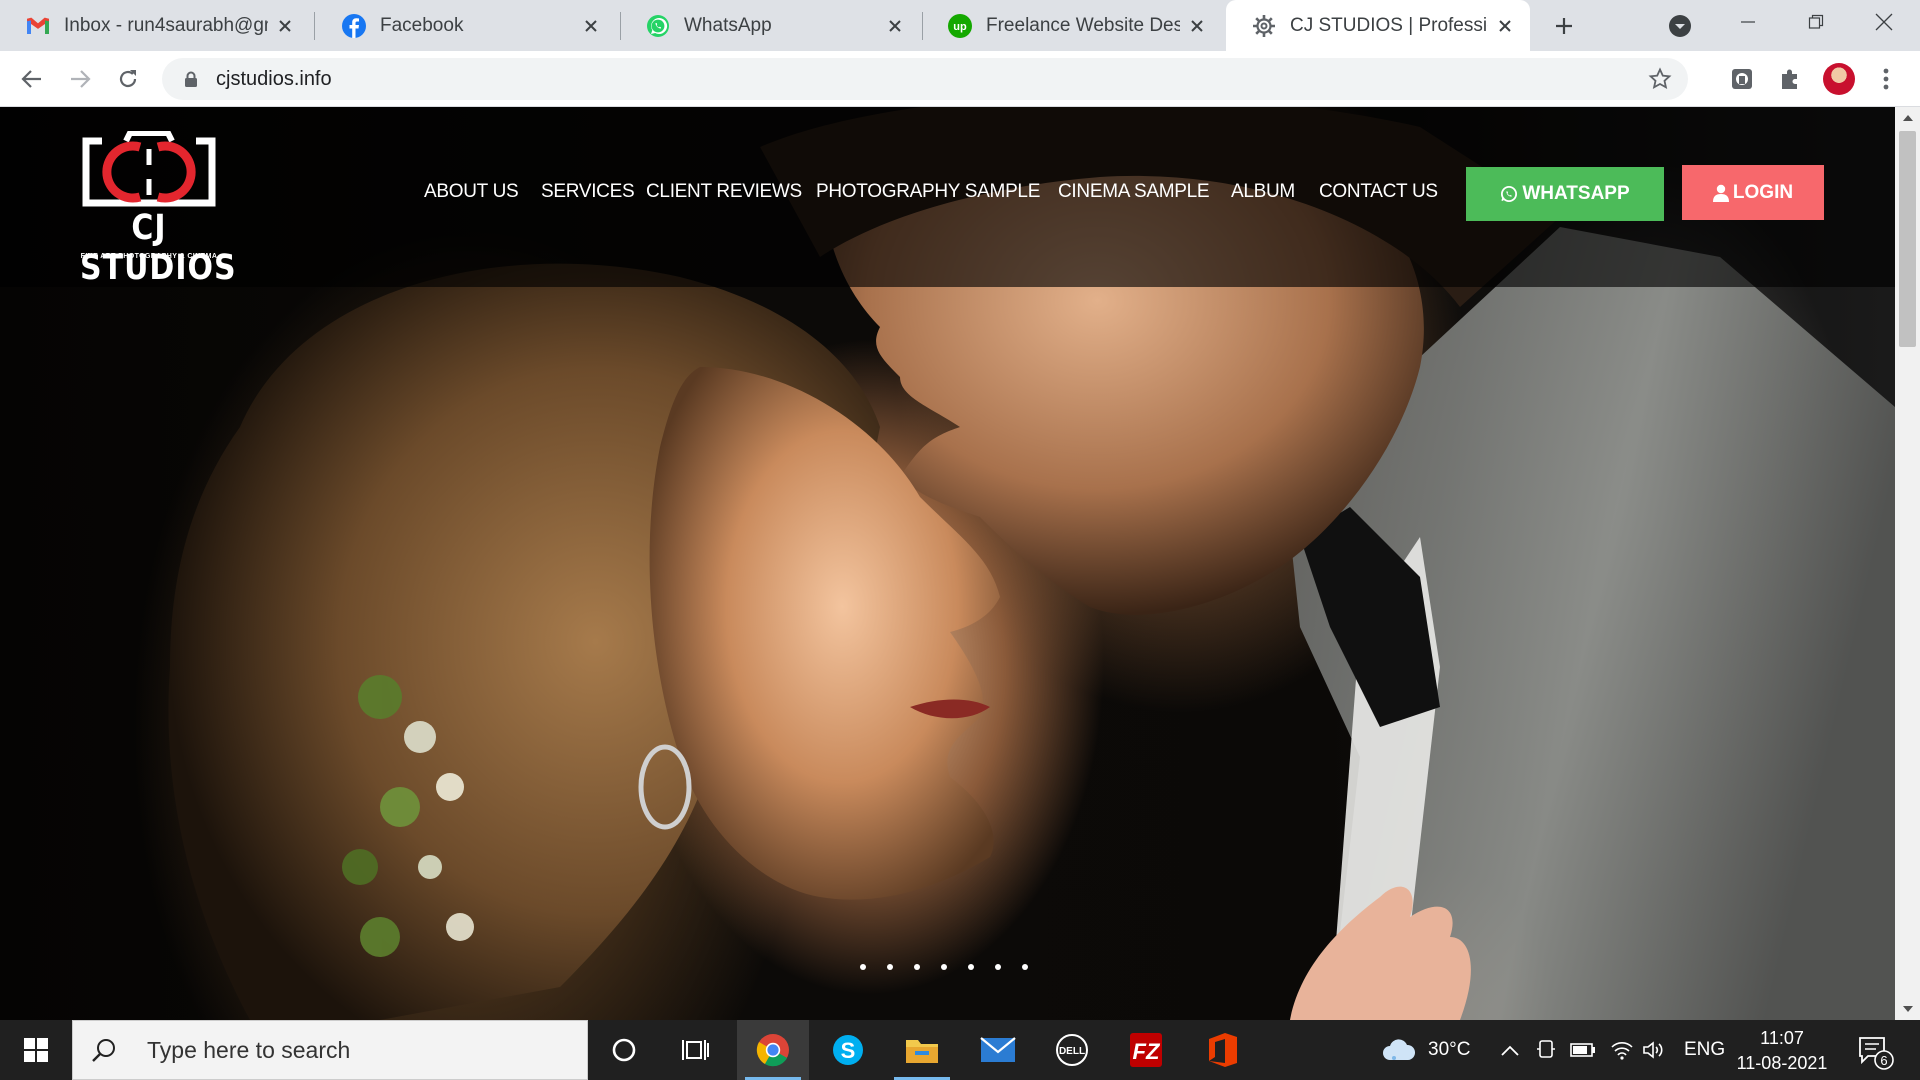  I want to click on taskbar-search-box: Type here to search, so click(330, 1050).